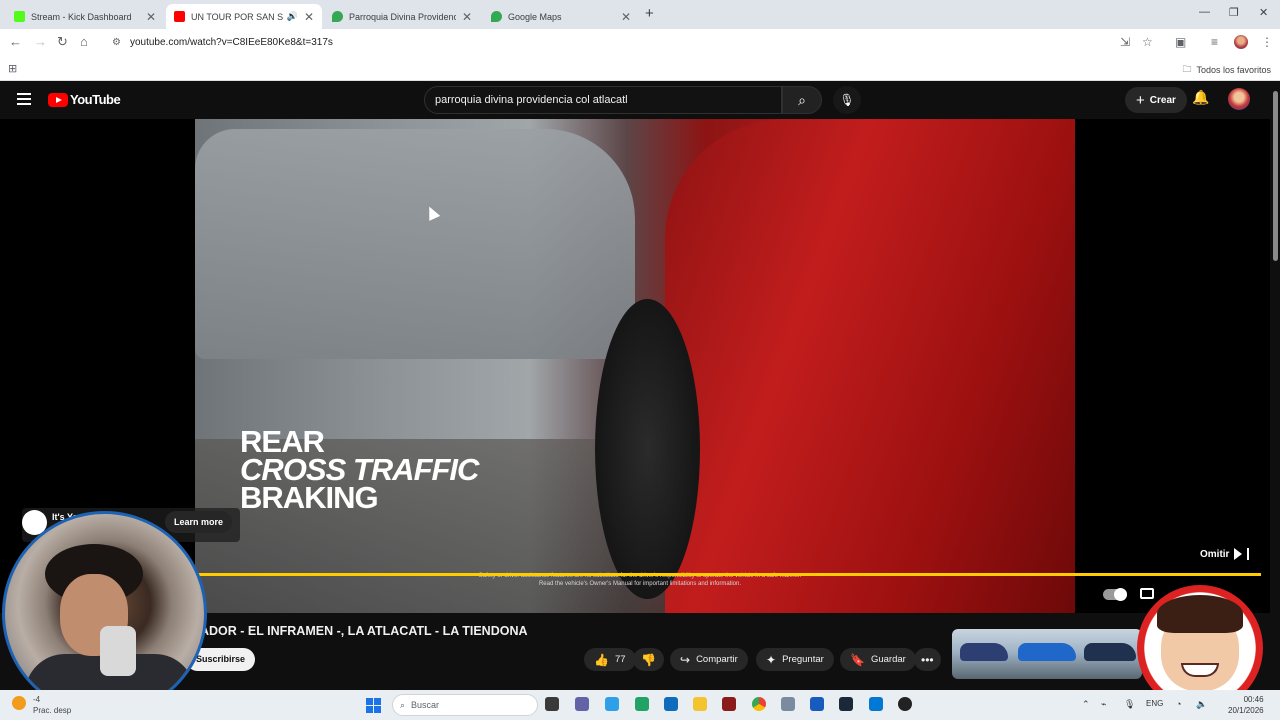 The width and height of the screenshot is (1280, 720). I want to click on url-text: youtube.com/watch?v=C8IEeE80Ke8&t=317s, so click(231, 42).